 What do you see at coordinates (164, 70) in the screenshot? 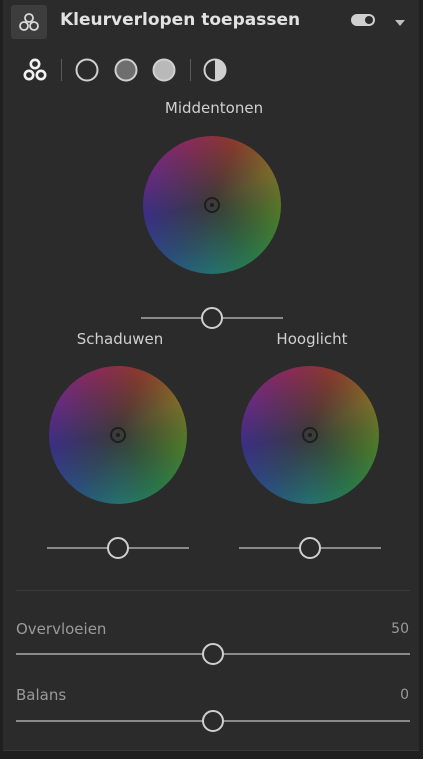
I see `circle-light-icon` at bounding box center [164, 70].